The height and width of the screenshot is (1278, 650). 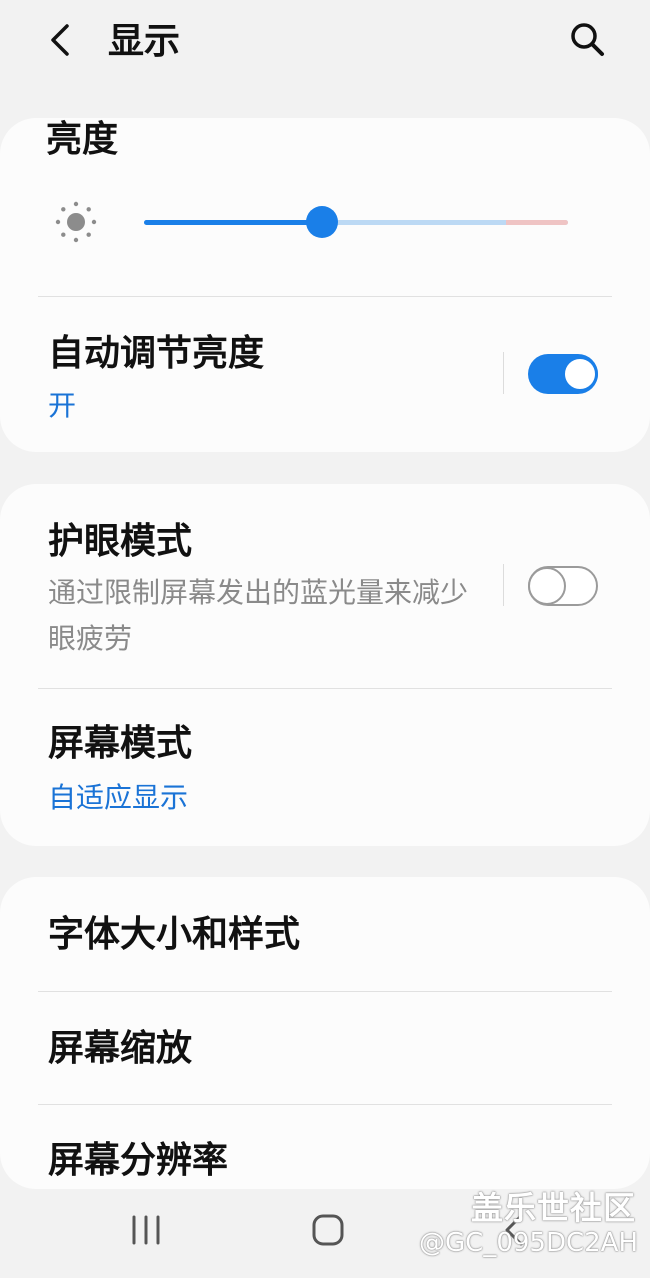 I want to click on brightness-slider, so click(x=356, y=222).